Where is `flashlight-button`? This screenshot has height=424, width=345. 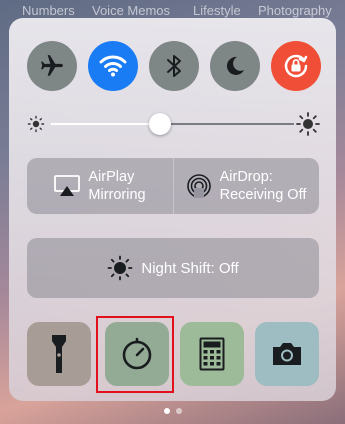
flashlight-button is located at coordinates (59, 354).